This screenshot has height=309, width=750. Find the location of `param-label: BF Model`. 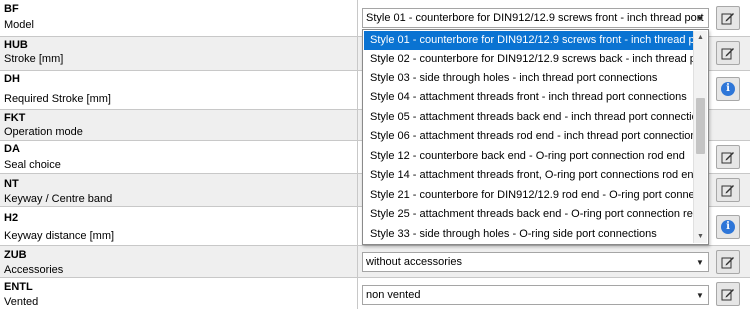

param-label: BF Model is located at coordinates (177, 18).